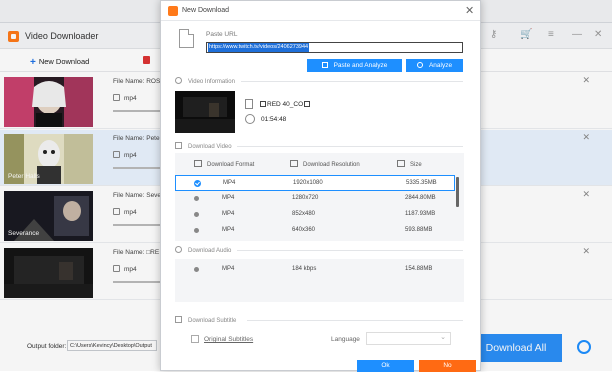 The height and width of the screenshot is (372, 612). I want to click on video-preview-thumbnail, so click(205, 112).